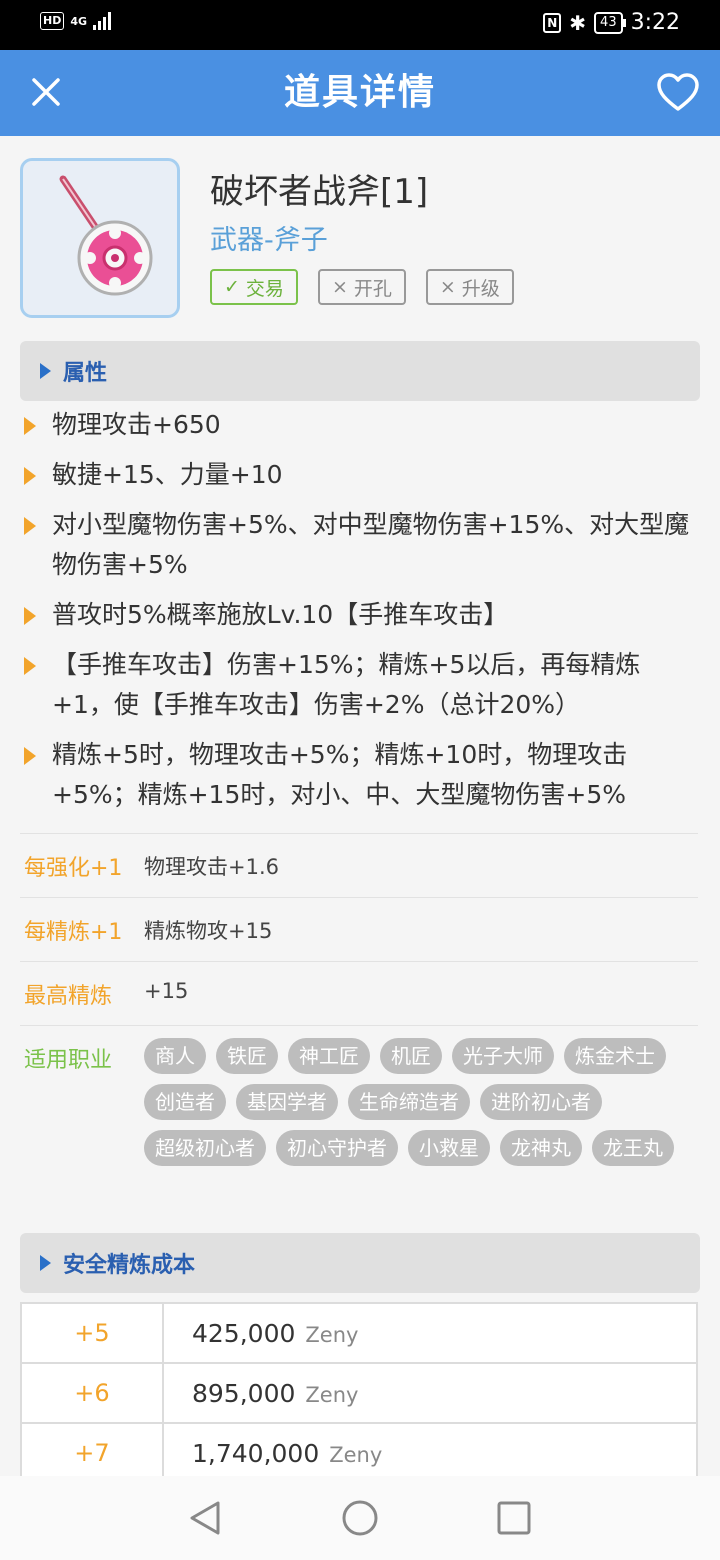 Image resolution: width=720 pixels, height=1560 pixels. What do you see at coordinates (633, 1148) in the screenshot?
I see `job-chip: 龙王丸` at bounding box center [633, 1148].